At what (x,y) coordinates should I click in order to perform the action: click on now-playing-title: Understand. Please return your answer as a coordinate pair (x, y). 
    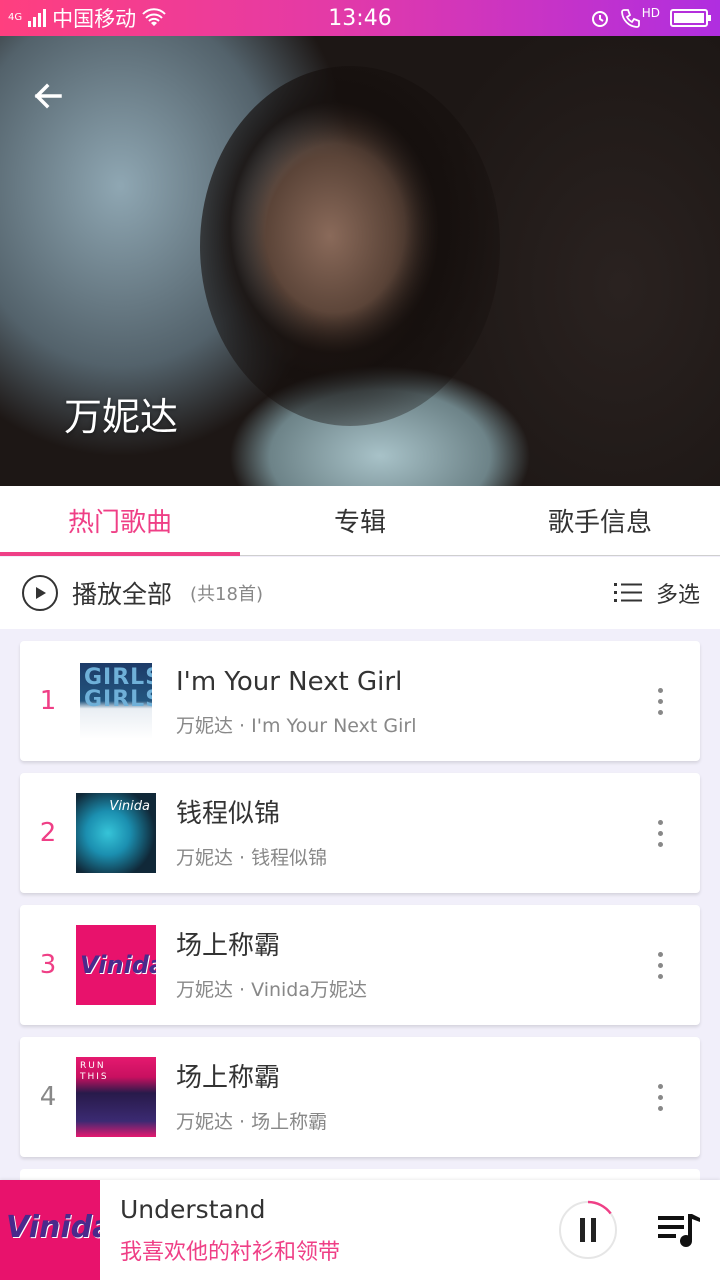
    Looking at the image, I should click on (193, 1209).